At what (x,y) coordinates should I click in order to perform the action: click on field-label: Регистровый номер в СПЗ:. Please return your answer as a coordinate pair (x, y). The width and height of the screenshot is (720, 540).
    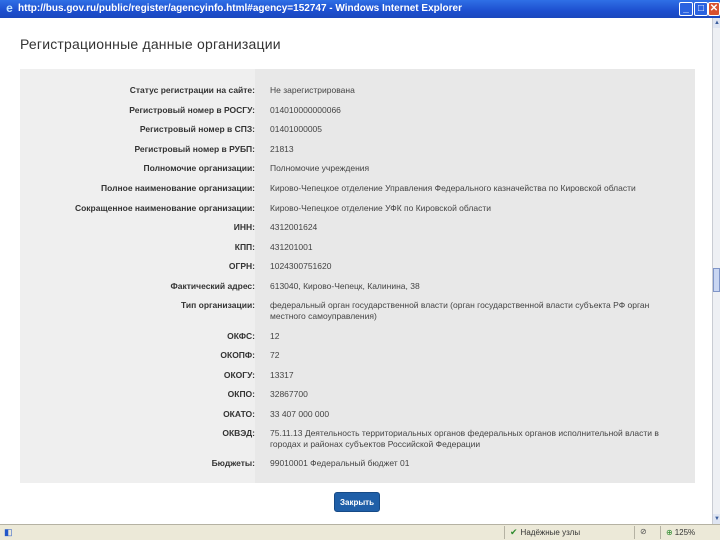
    Looking at the image, I should click on (197, 129).